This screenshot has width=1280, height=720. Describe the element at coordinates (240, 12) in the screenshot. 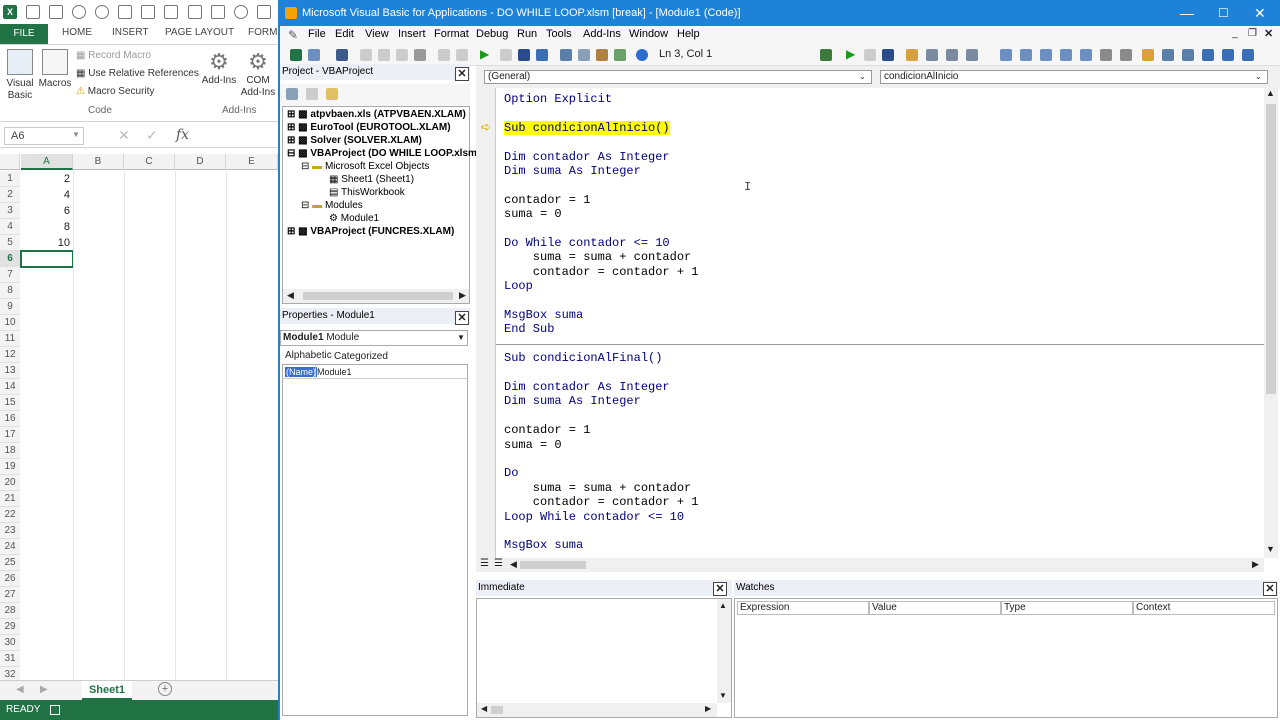

I see `search-icon` at that location.